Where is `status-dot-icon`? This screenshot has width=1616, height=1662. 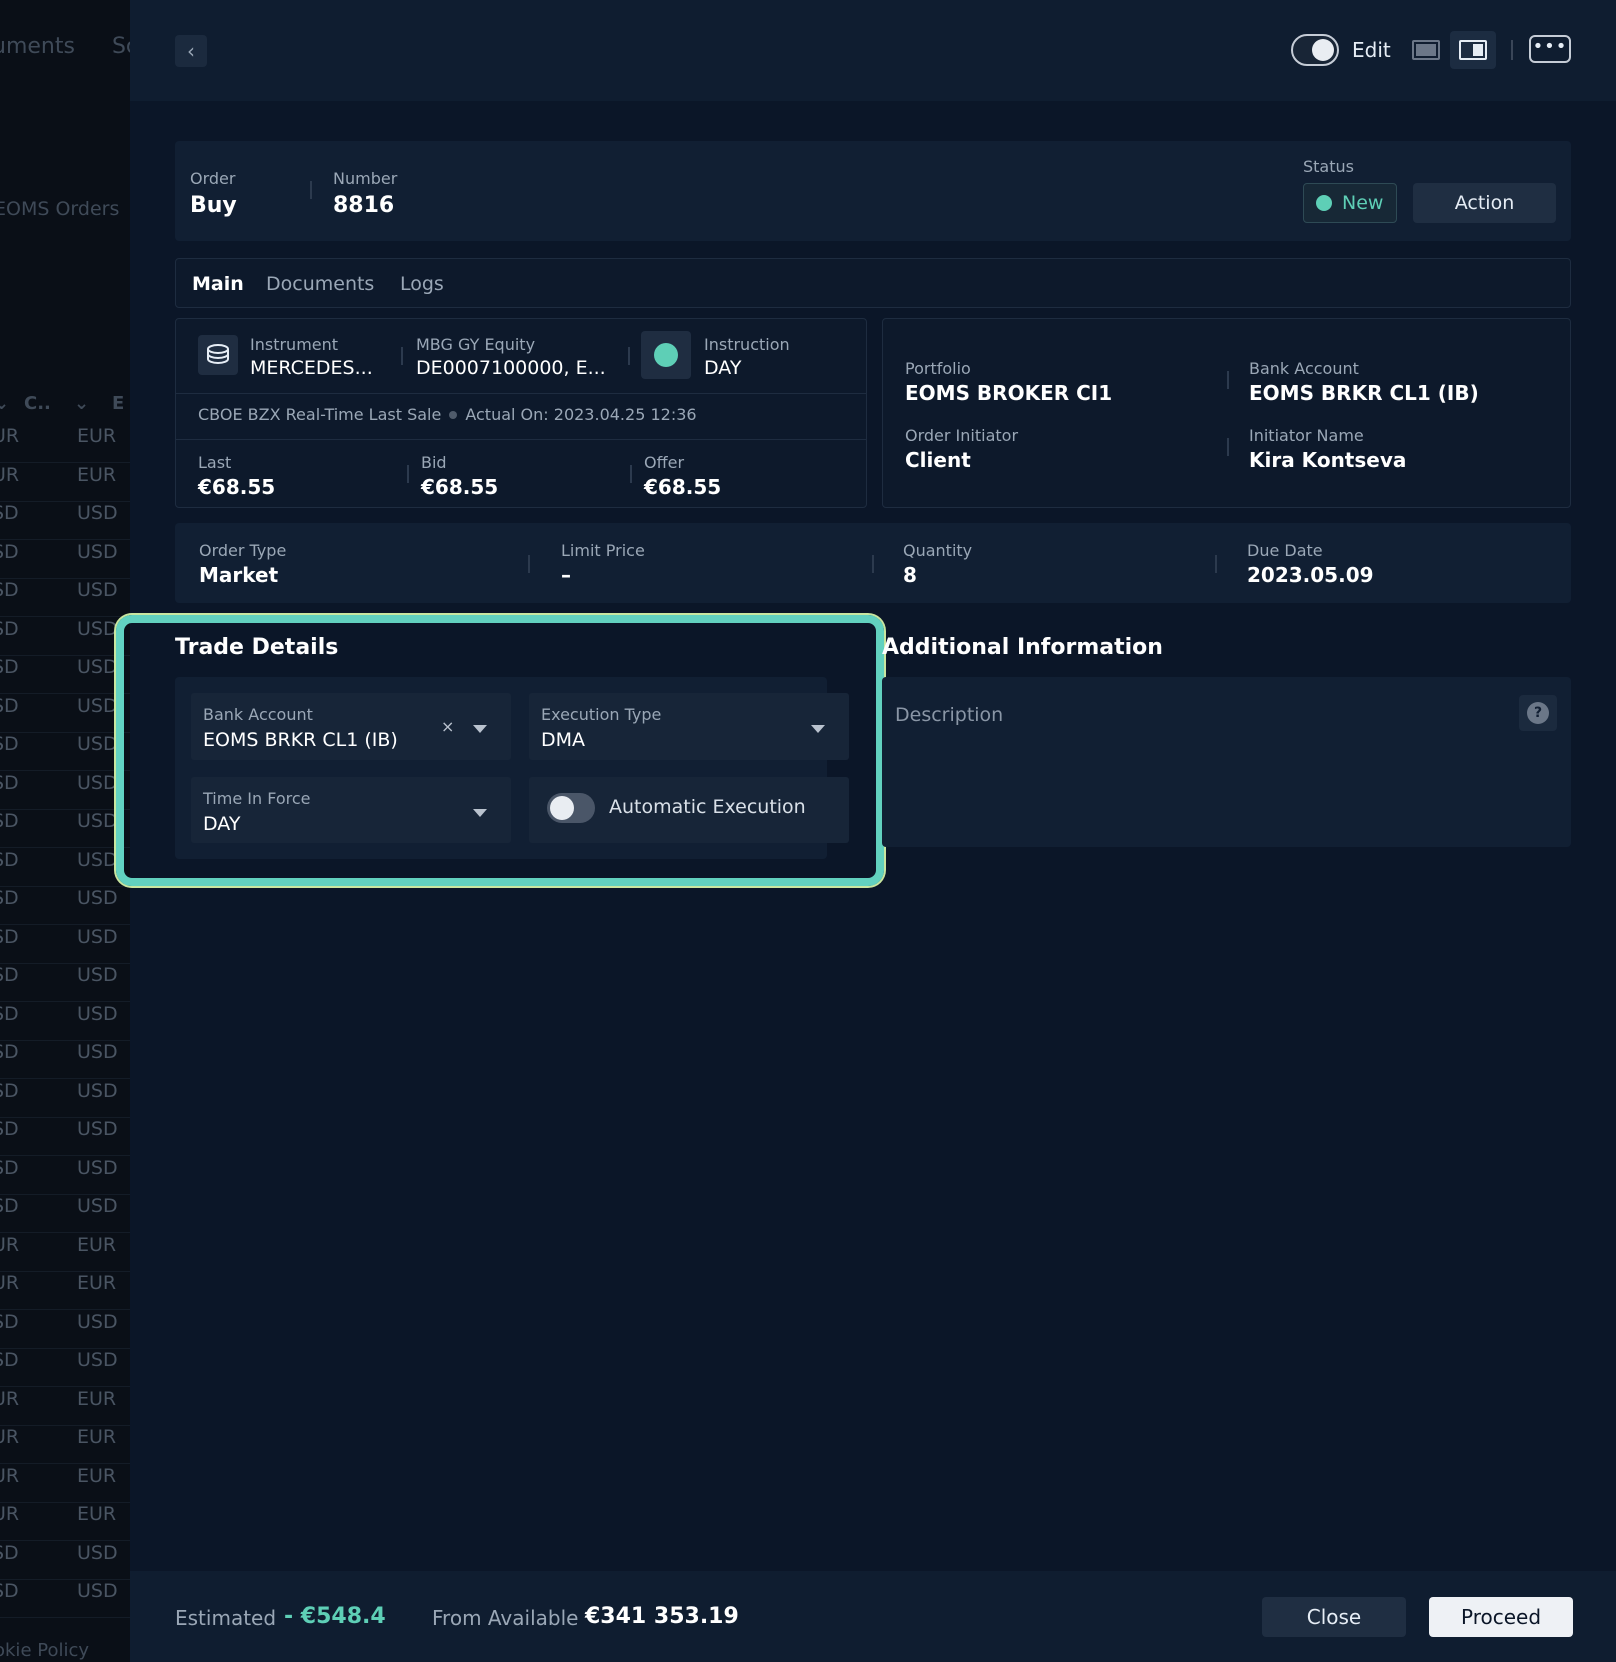
status-dot-icon is located at coordinates (1324, 203).